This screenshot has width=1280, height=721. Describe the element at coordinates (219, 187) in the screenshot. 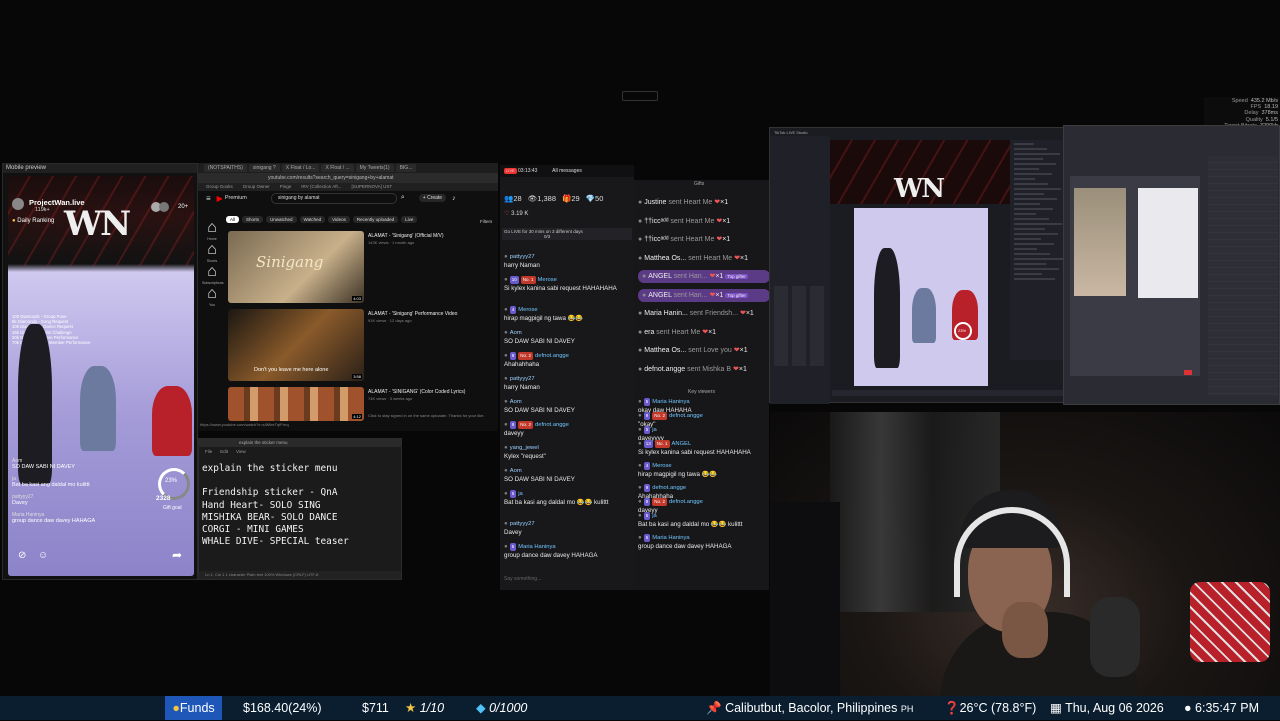

I see `bookmark-item: Group Gooks` at that location.